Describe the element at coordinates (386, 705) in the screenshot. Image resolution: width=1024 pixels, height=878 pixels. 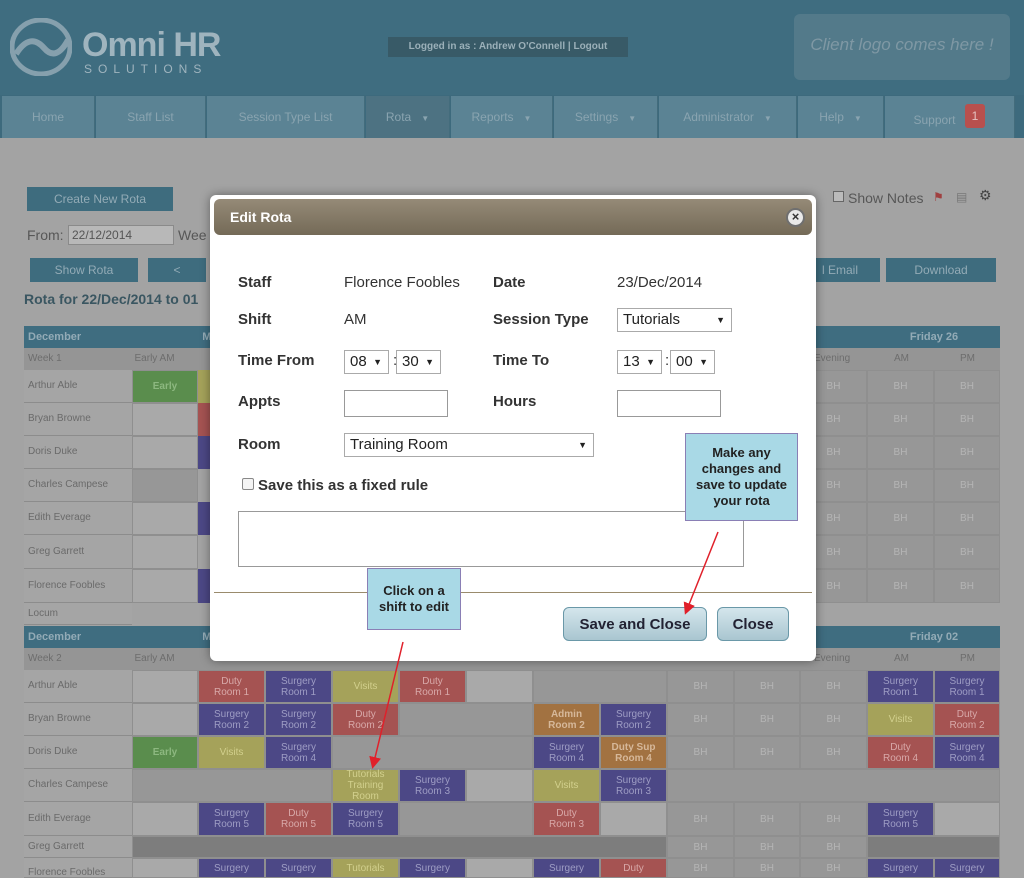
I see `arrow-to-shift` at that location.